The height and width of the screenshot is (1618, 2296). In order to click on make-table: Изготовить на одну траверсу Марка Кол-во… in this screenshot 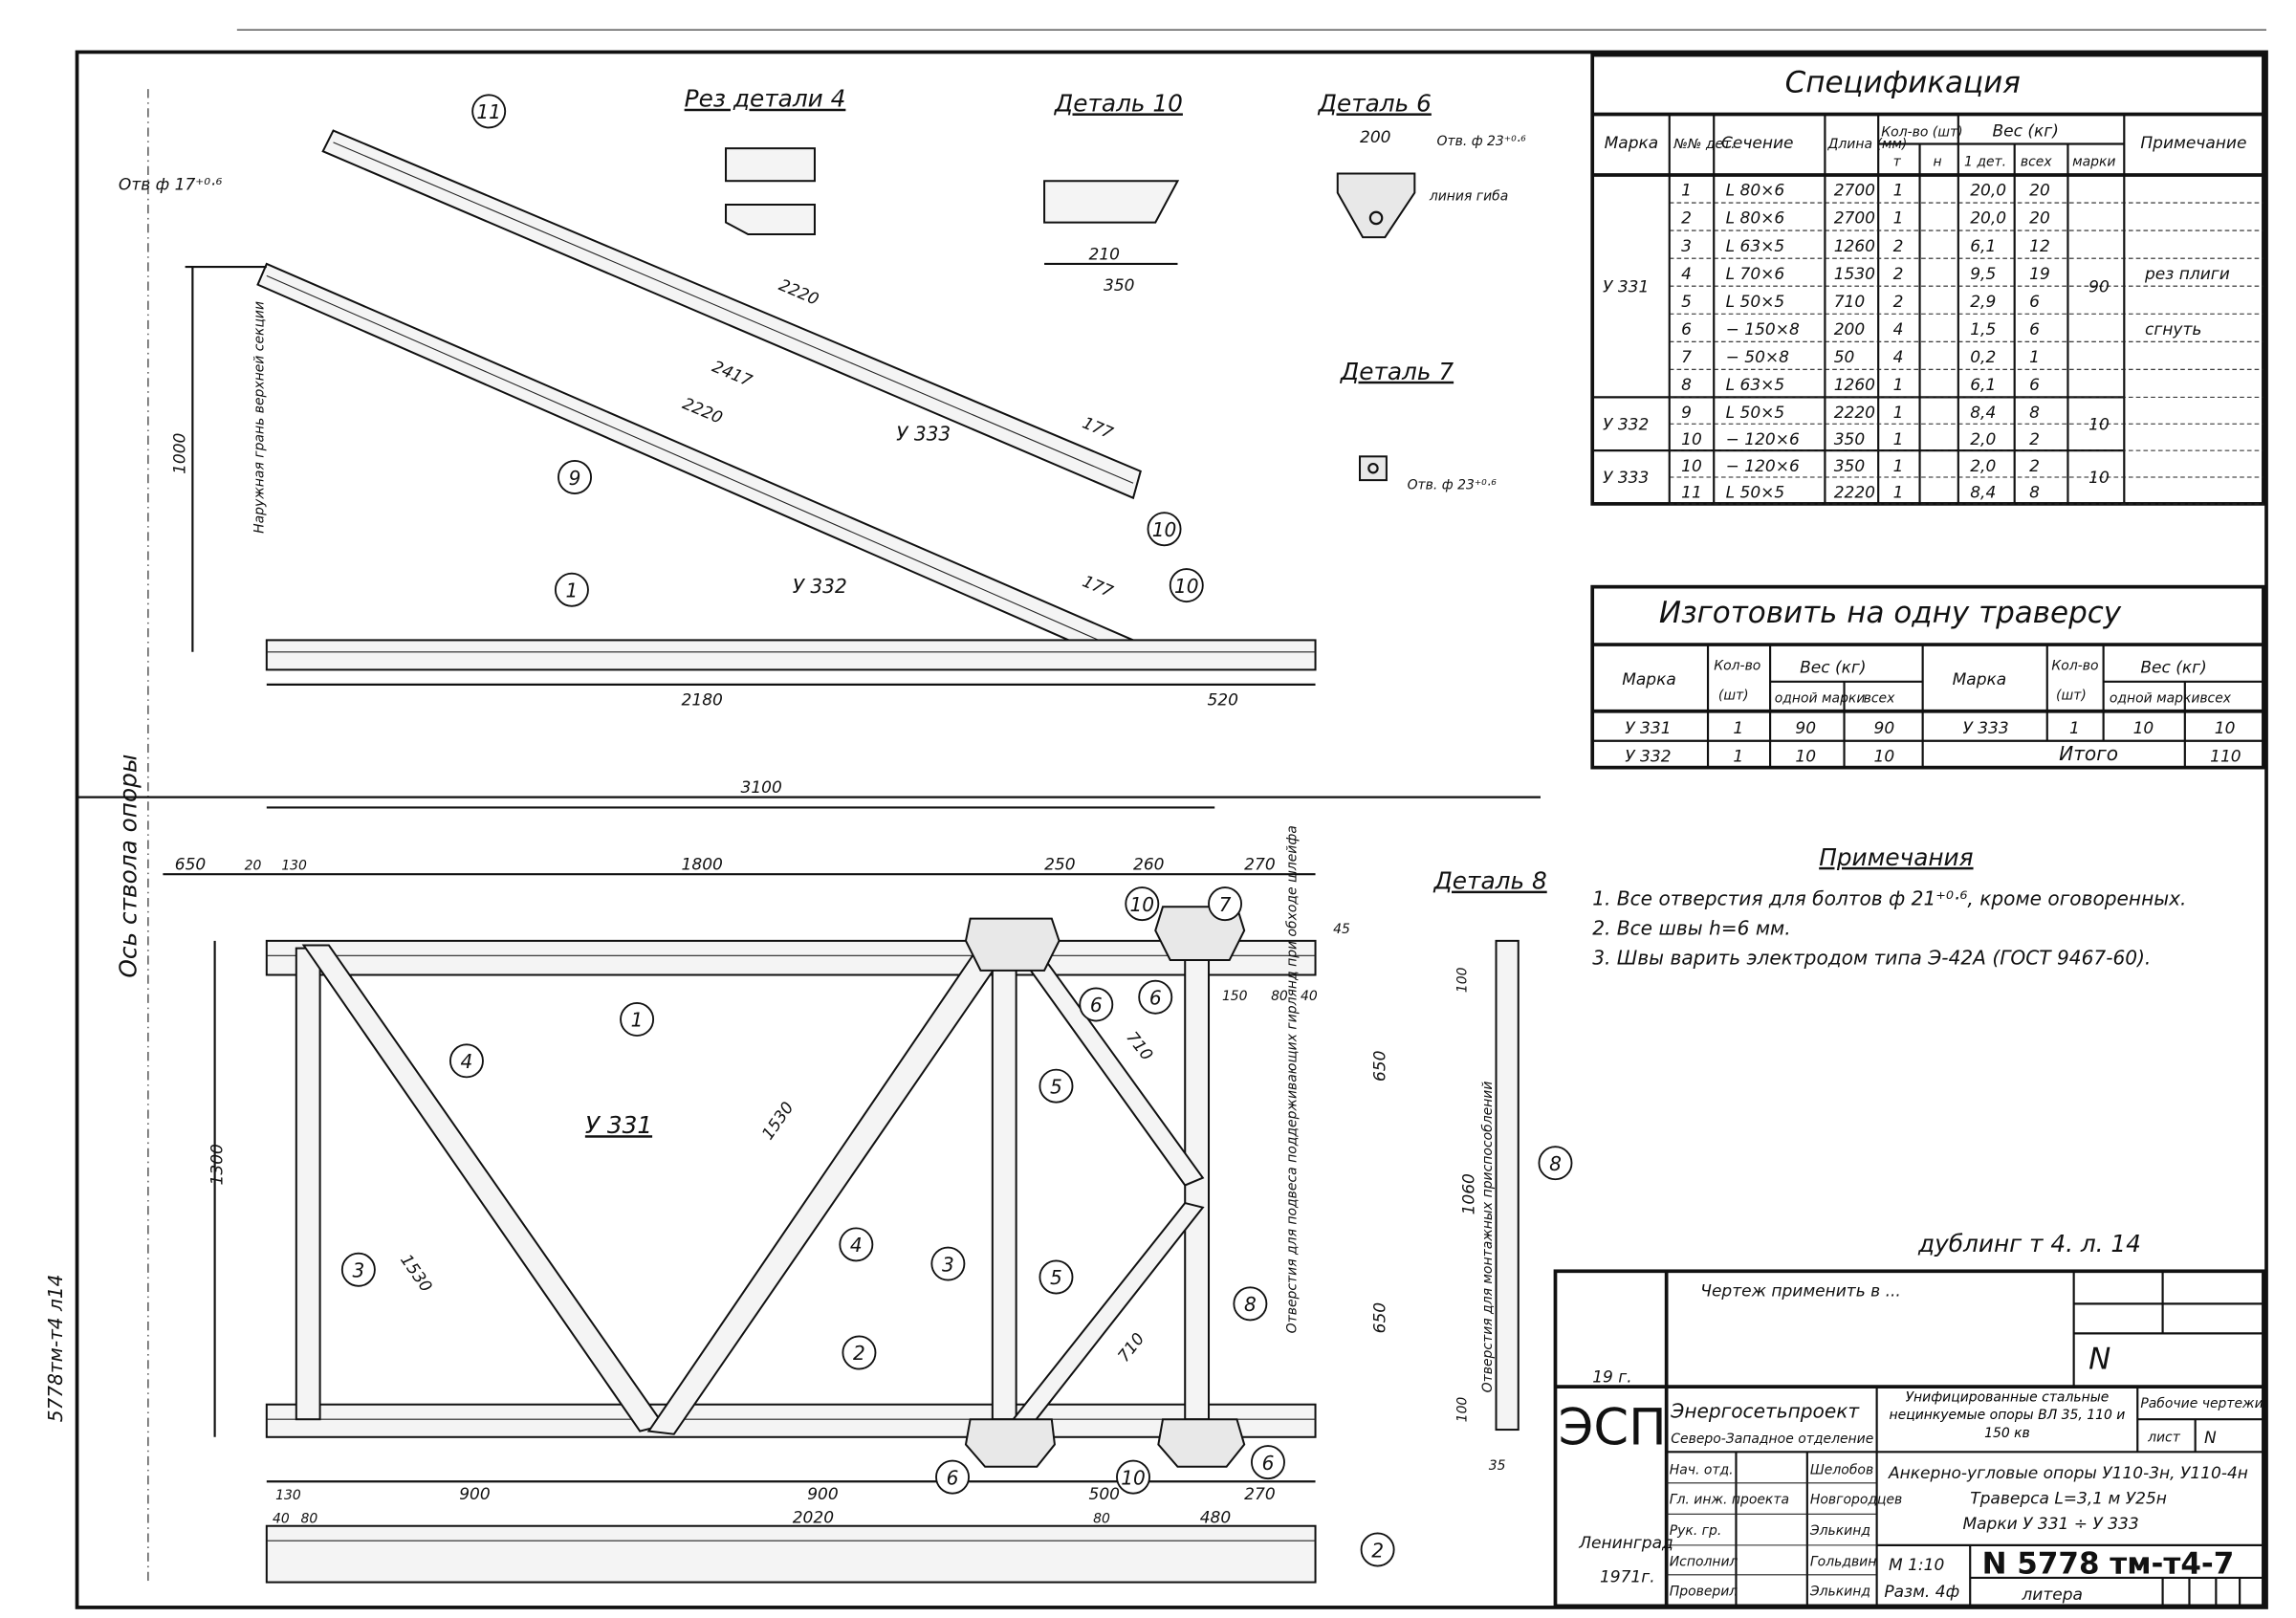, I will do `click(1927, 677)`.